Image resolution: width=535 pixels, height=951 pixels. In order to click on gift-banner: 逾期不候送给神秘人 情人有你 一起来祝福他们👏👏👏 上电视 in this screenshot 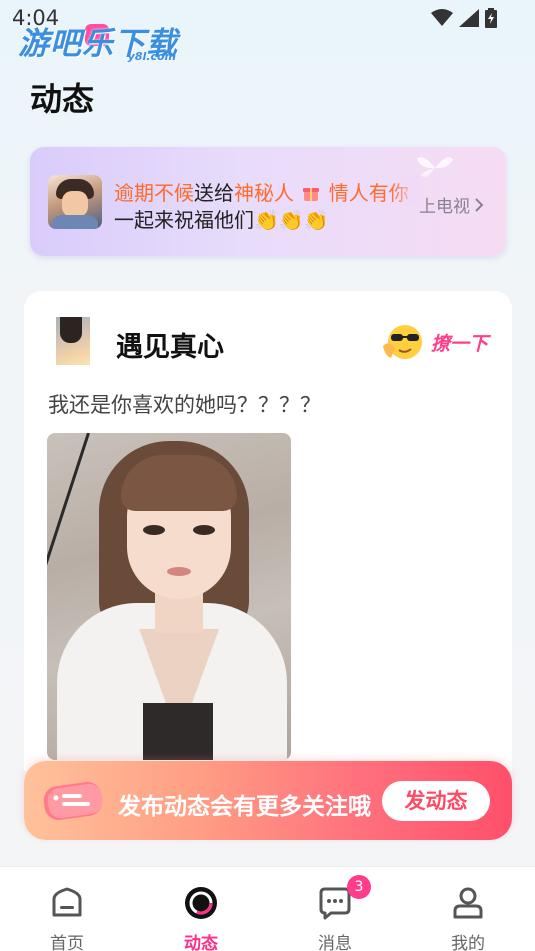, I will do `click(268, 201)`.